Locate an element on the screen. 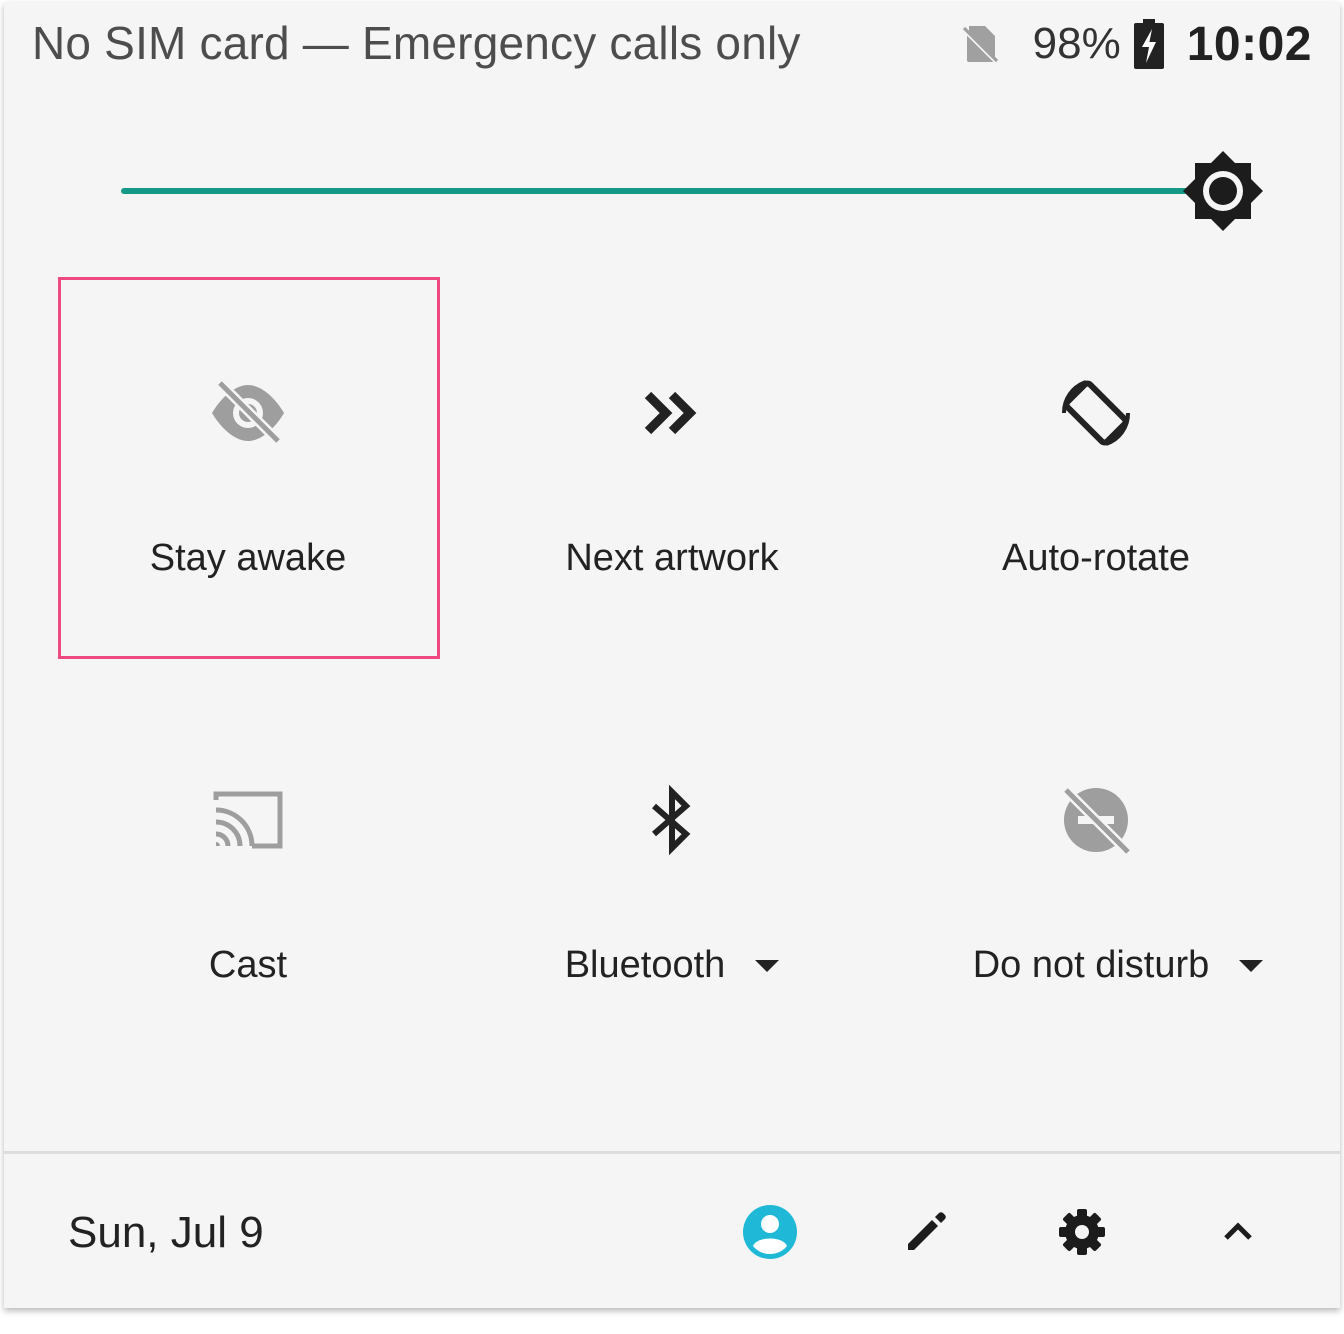  tile-label: Next artwork is located at coordinates (672, 558).